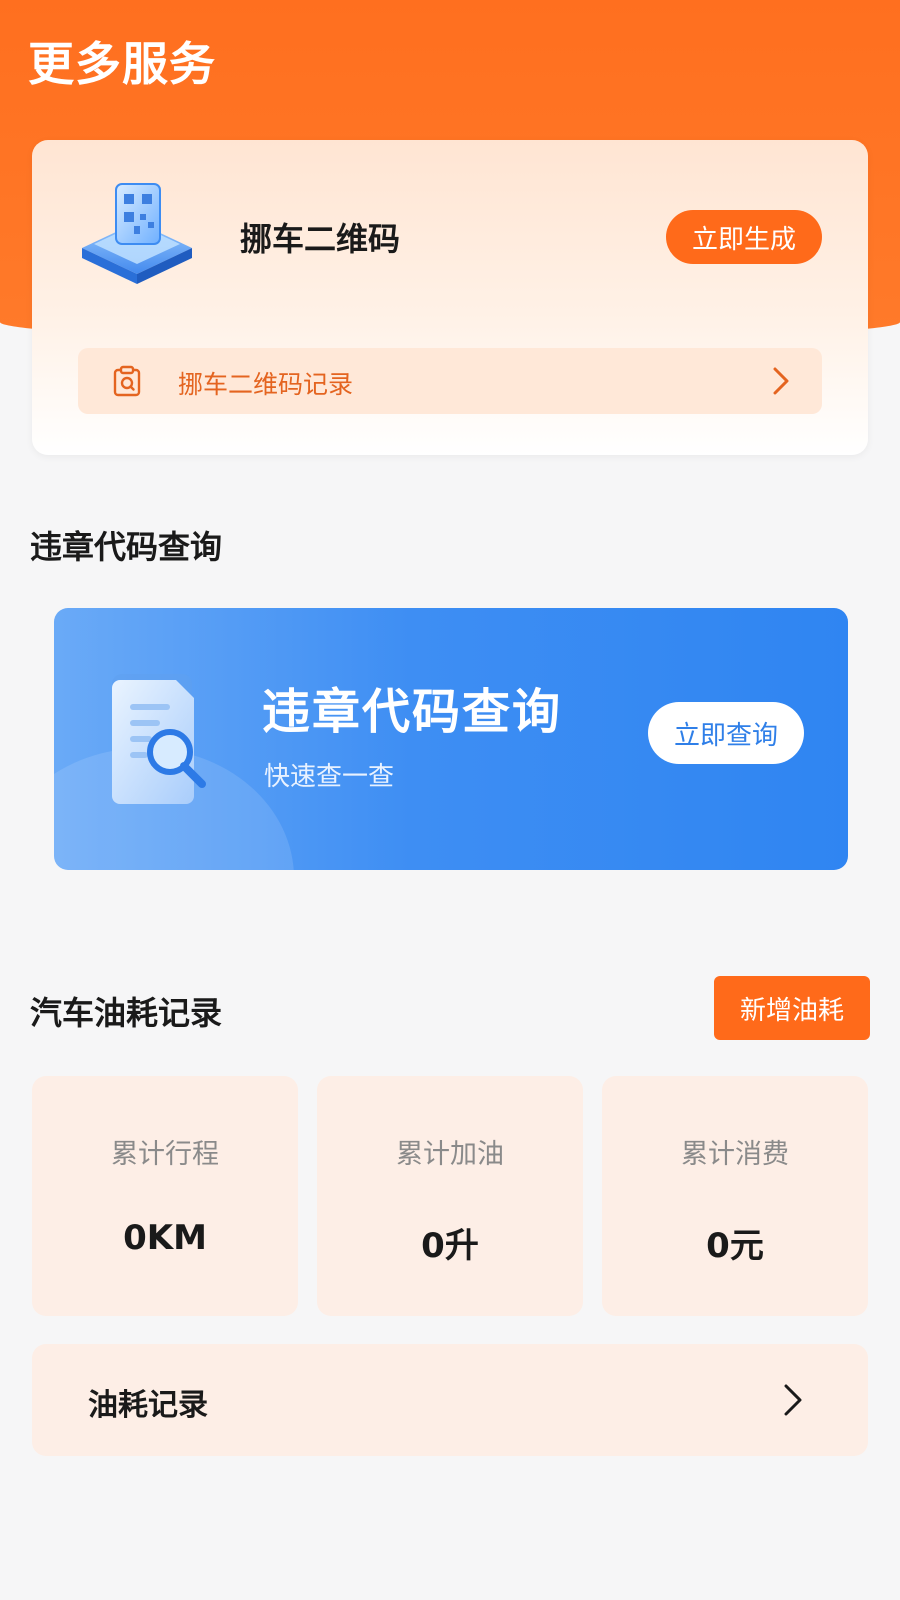 The height and width of the screenshot is (1600, 900). I want to click on stat-label: 累计加油, so click(450, 1154).